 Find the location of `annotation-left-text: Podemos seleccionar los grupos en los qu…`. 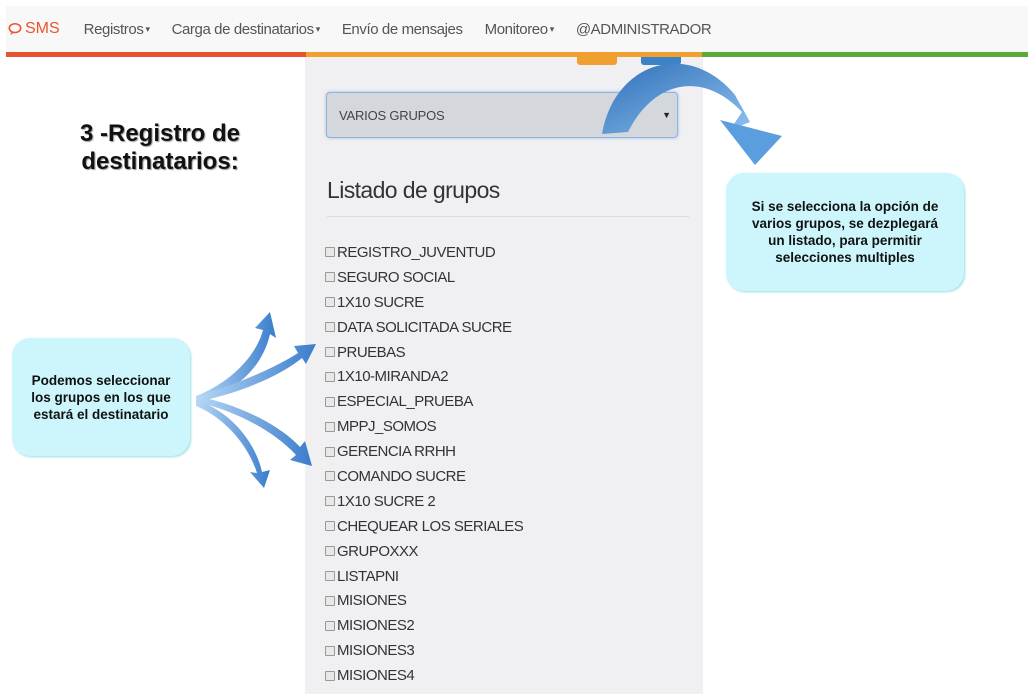

annotation-left-text: Podemos seleccionar los grupos en los qu… is located at coordinates (101, 397).